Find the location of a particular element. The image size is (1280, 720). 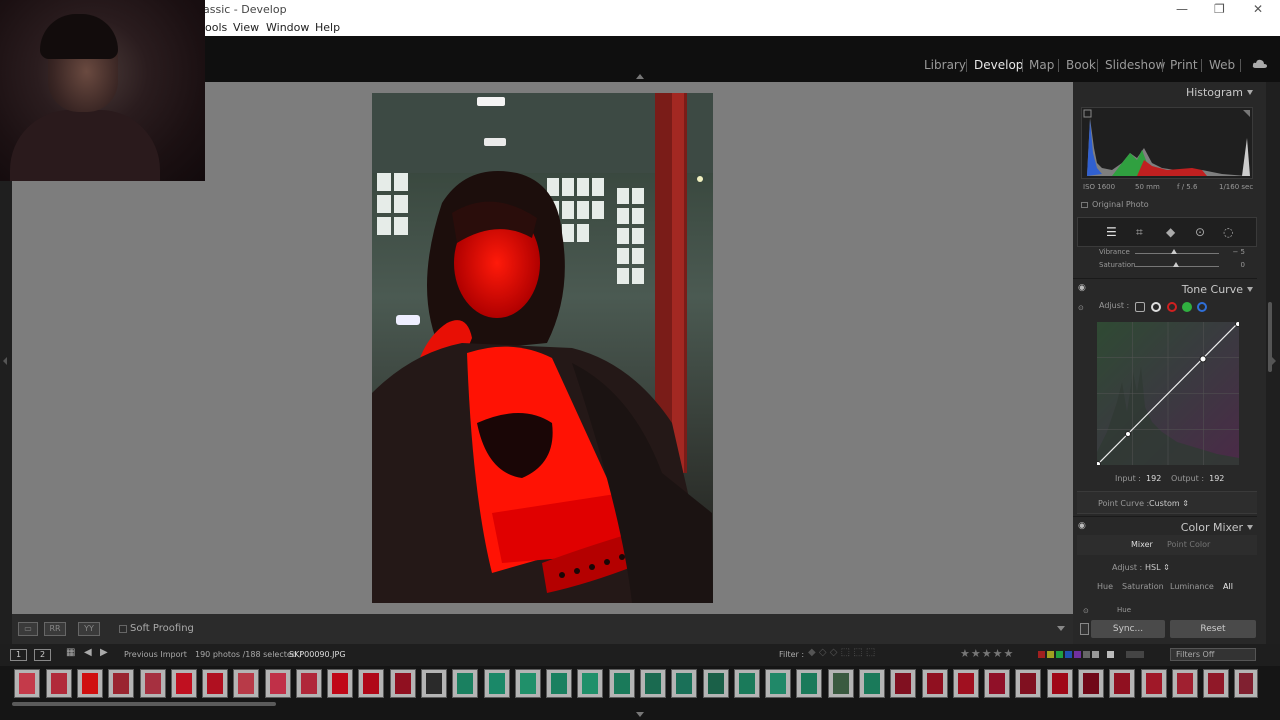

loupe-view-button: ▭ is located at coordinates (28, 629).